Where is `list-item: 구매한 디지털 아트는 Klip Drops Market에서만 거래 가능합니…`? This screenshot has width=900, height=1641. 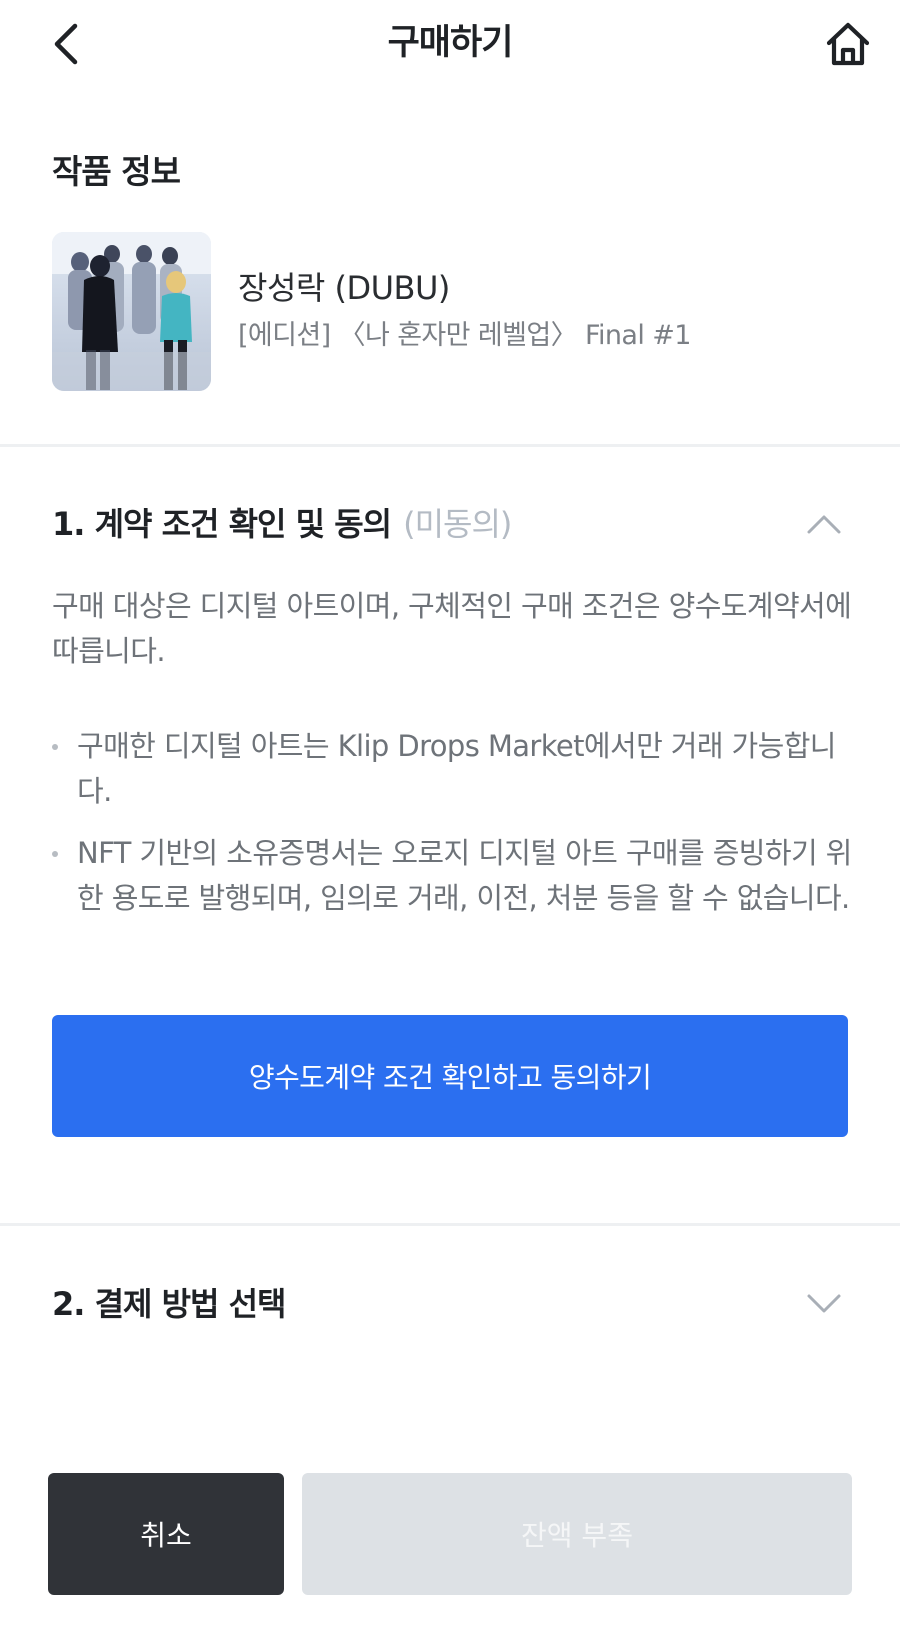
list-item: 구매한 디지털 아트는 Klip Drops Market에서만 거래 가능합니… is located at coordinates (452, 769).